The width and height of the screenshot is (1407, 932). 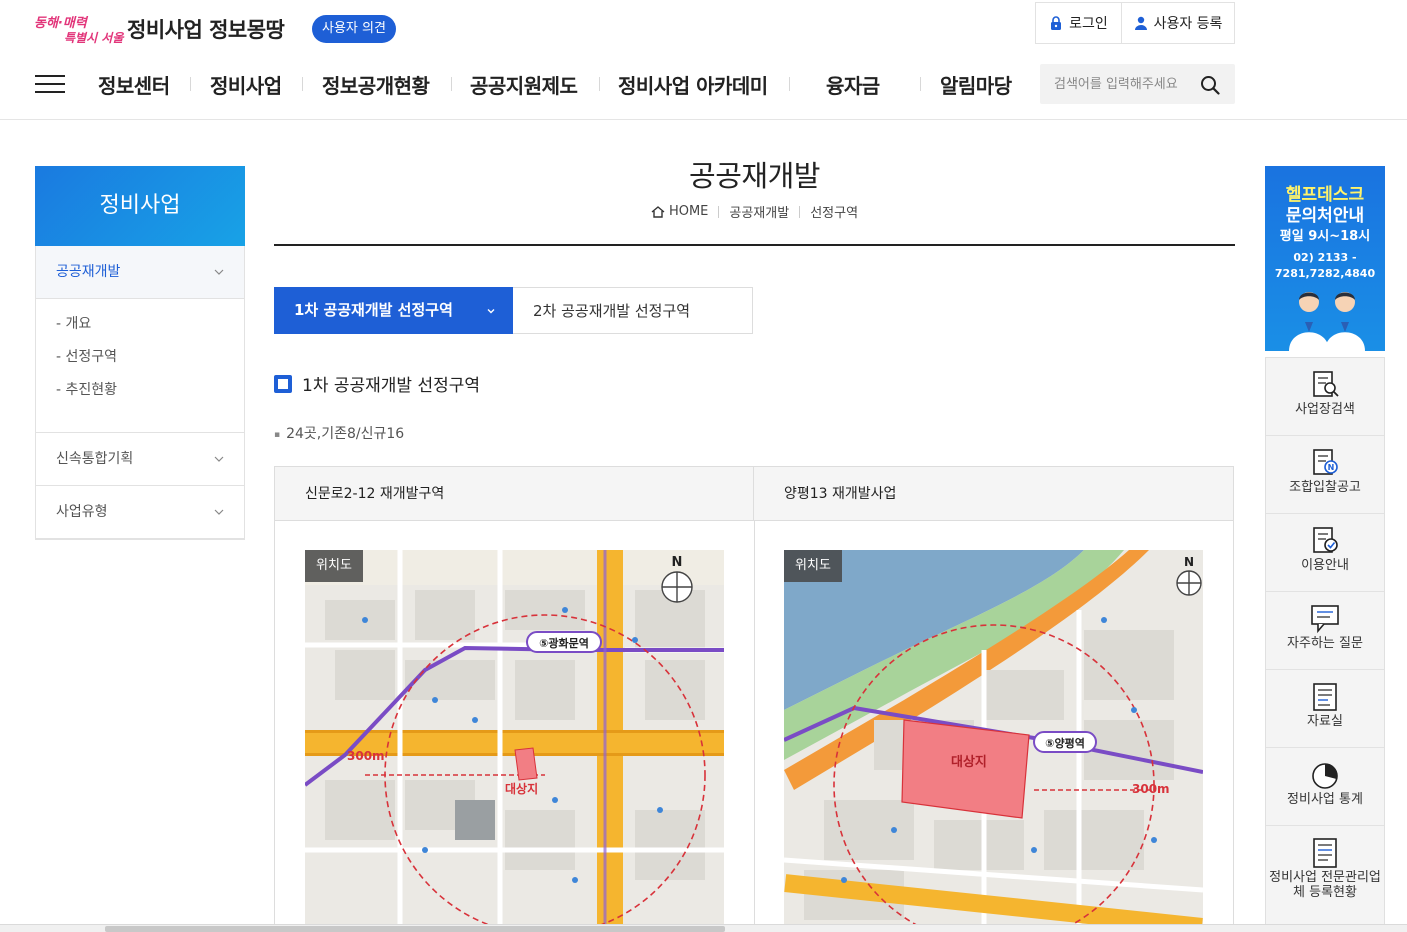 I want to click on quick-item-label: 자주하는 질문, so click(x=1325, y=643).